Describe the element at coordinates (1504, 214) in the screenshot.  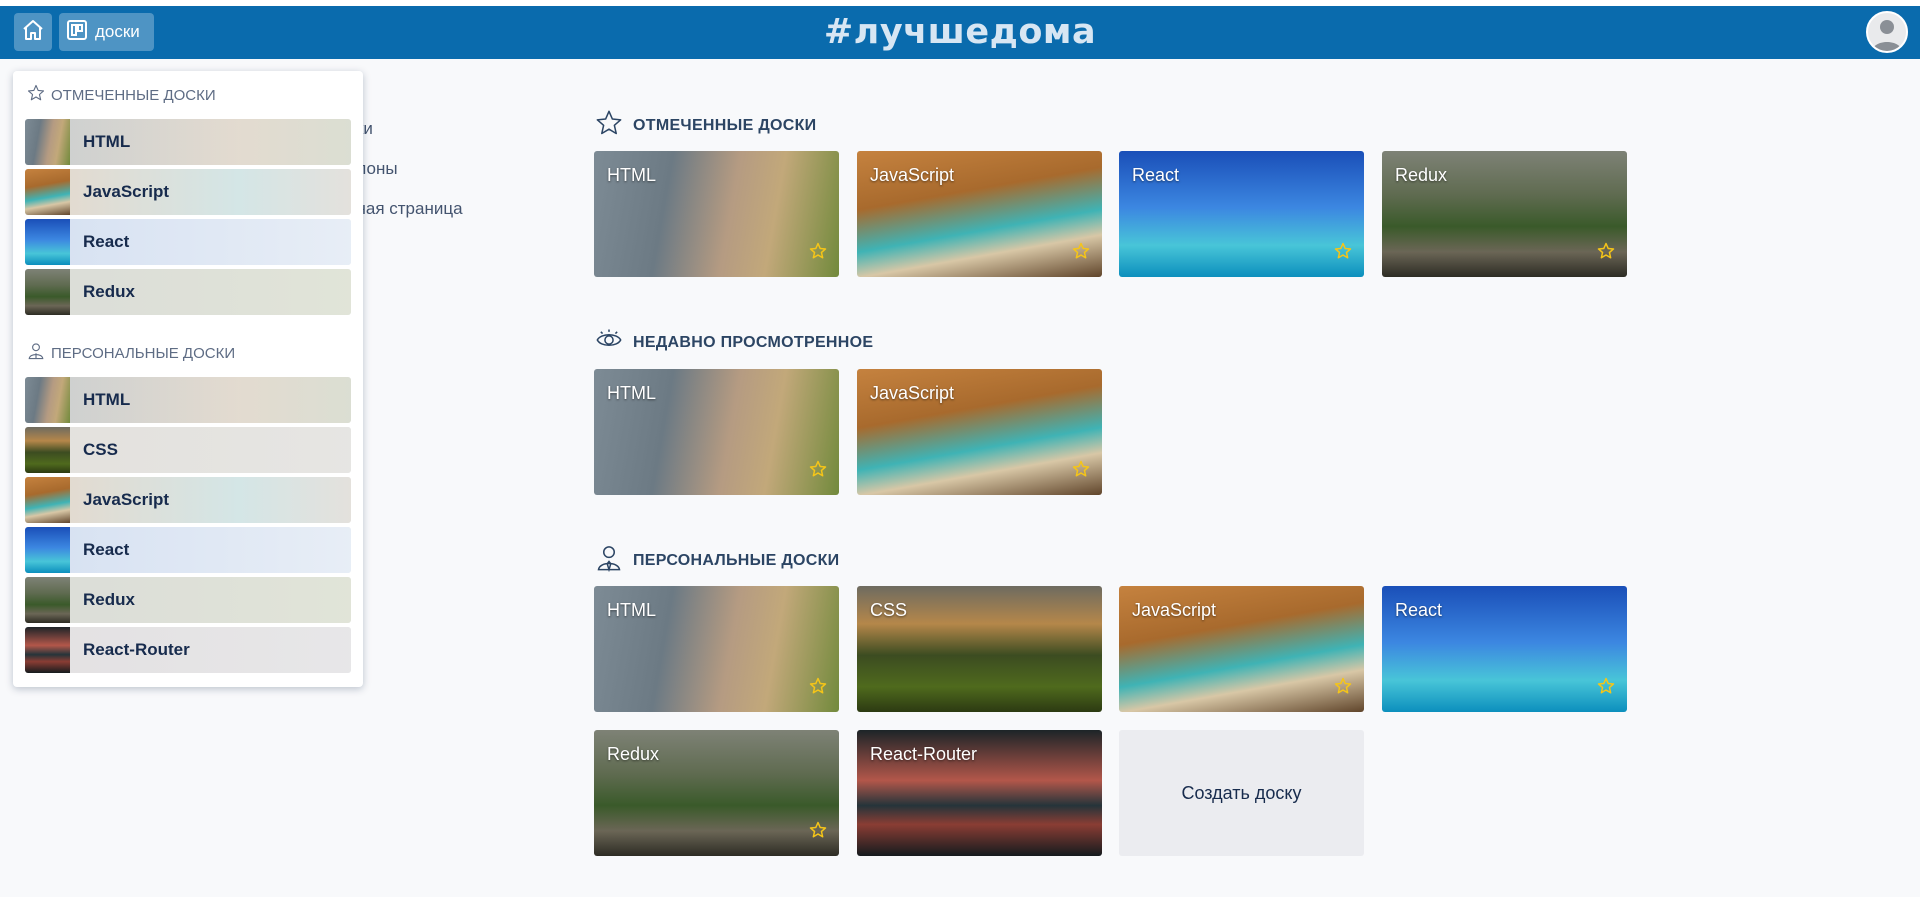
I see `board-card-starred-redux: Redux` at that location.